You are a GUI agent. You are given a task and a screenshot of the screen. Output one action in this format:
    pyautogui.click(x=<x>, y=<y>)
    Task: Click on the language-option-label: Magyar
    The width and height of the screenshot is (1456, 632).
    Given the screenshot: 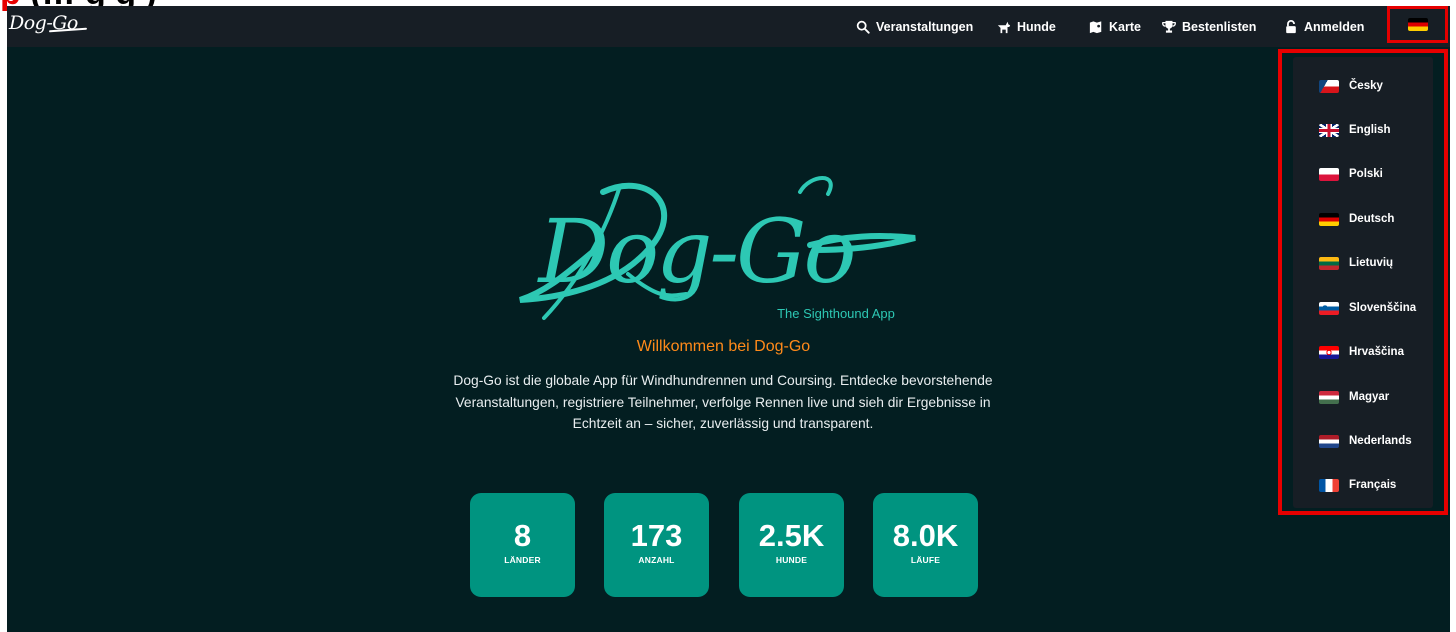 What is the action you would take?
    pyautogui.click(x=1369, y=397)
    